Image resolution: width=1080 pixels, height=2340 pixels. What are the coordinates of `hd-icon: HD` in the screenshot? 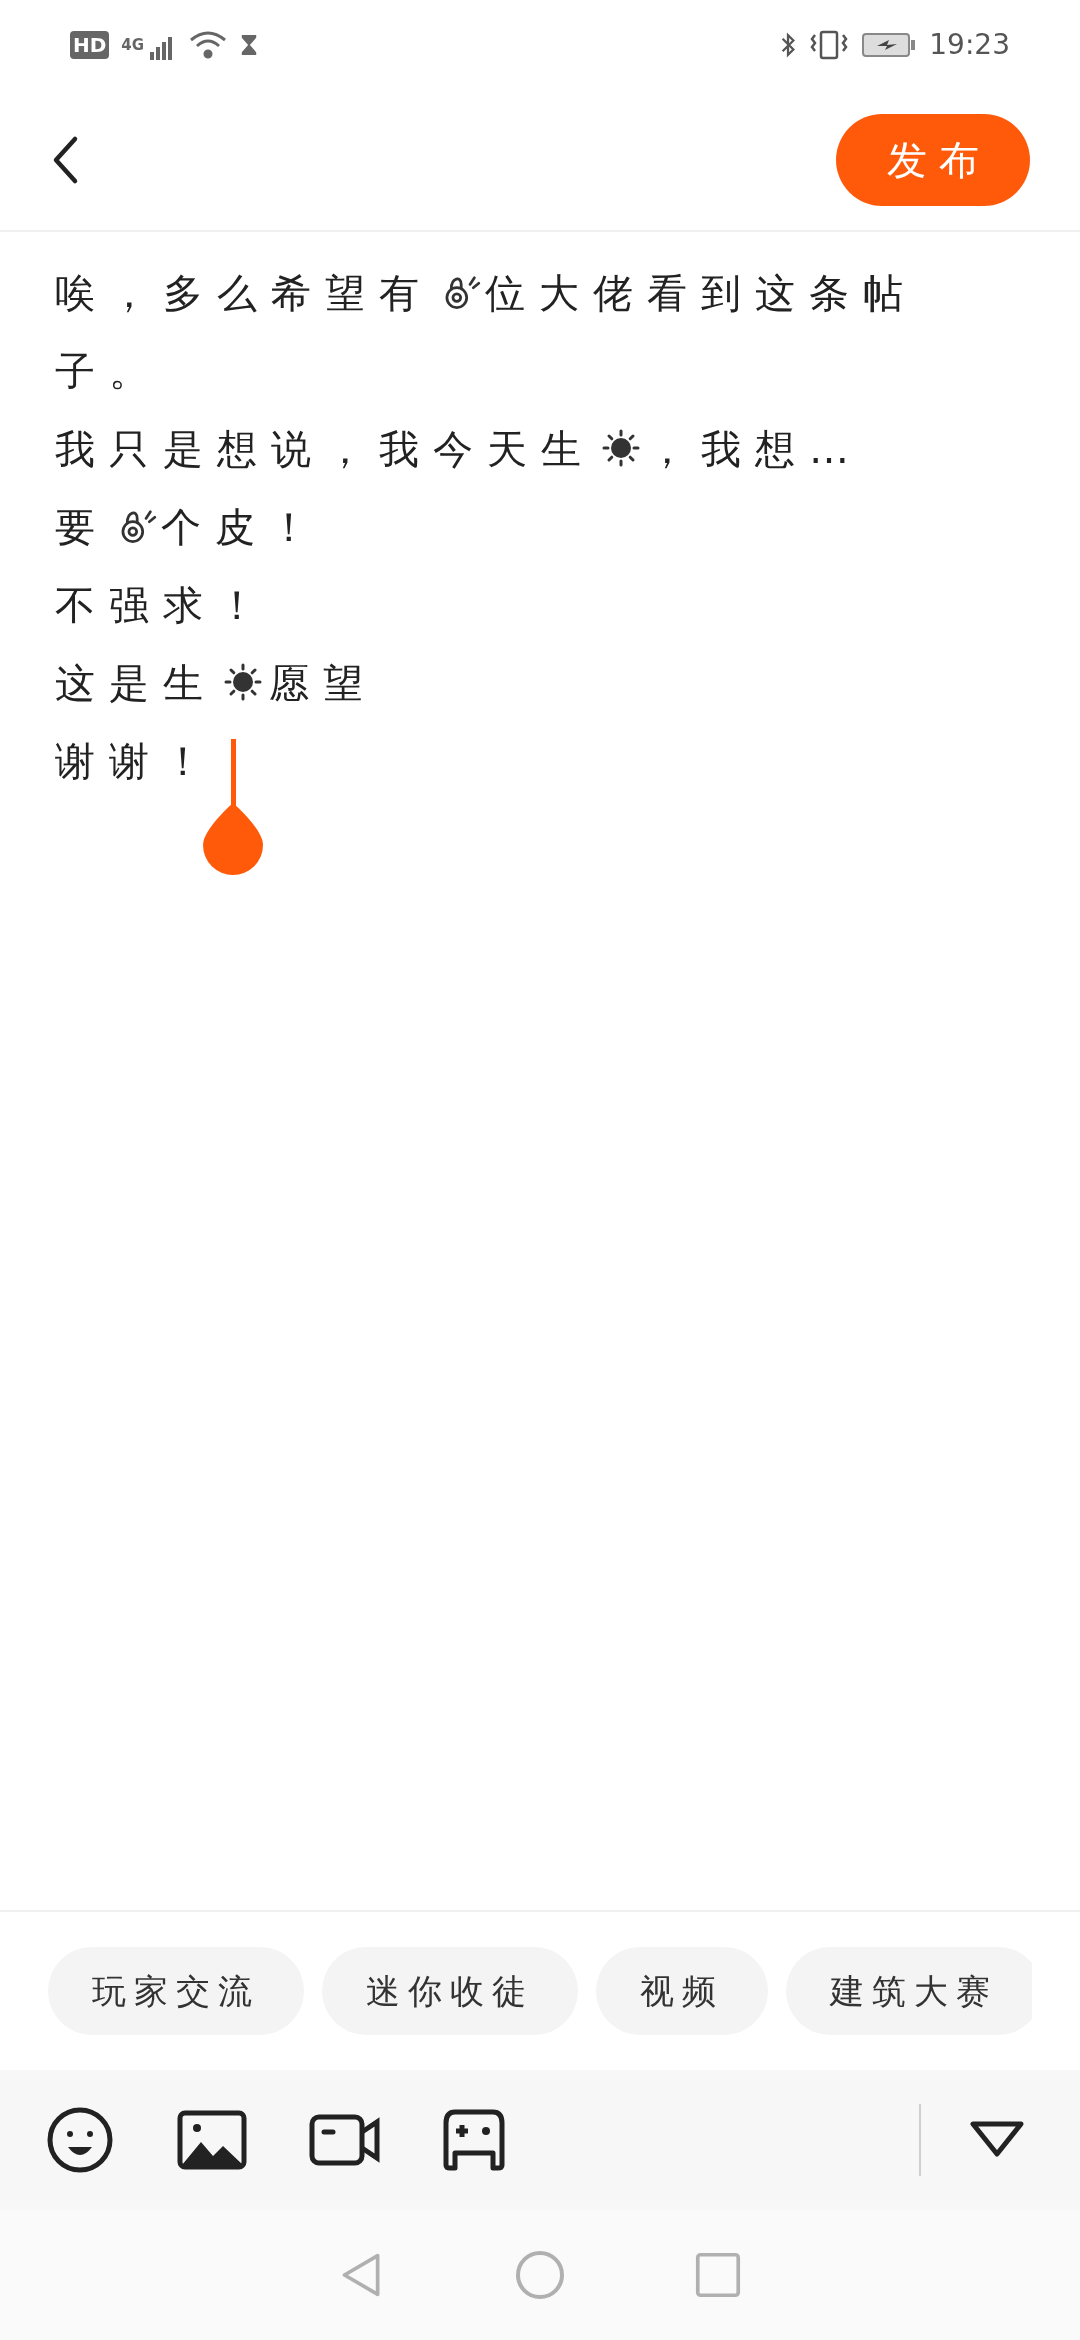 It's located at (90, 45).